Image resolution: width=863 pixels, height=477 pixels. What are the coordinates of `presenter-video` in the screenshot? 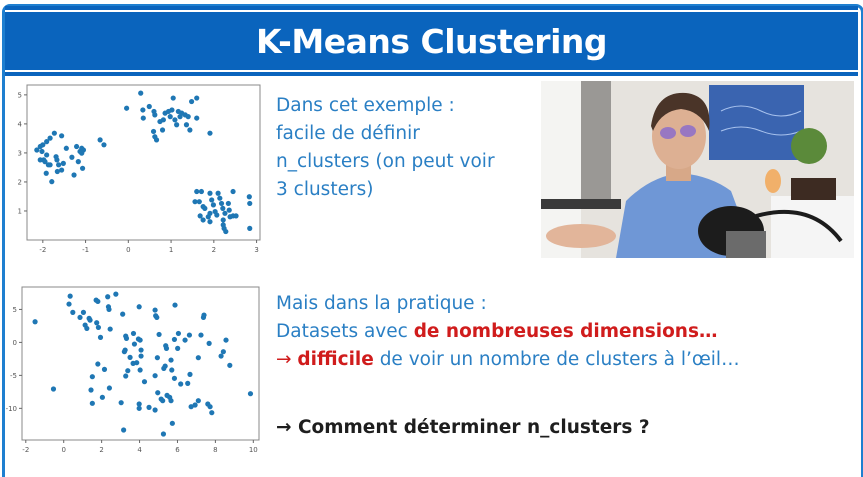 It's located at (697, 169).